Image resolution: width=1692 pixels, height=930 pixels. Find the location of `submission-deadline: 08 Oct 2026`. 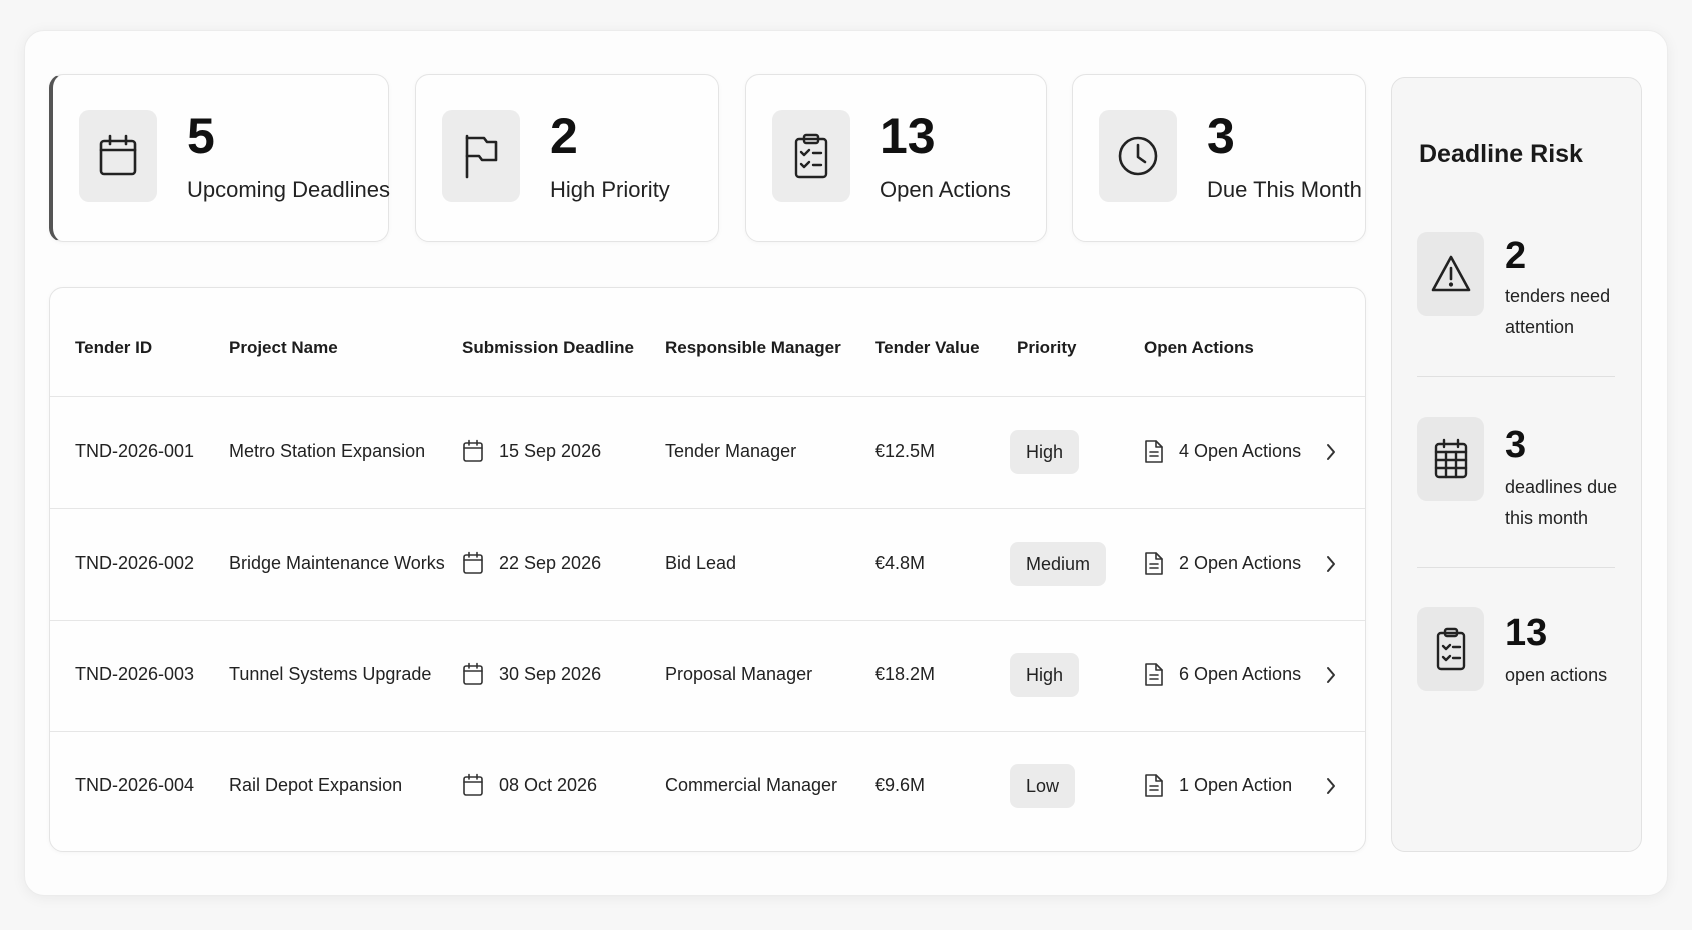

submission-deadline: 08 Oct 2026 is located at coordinates (548, 785).